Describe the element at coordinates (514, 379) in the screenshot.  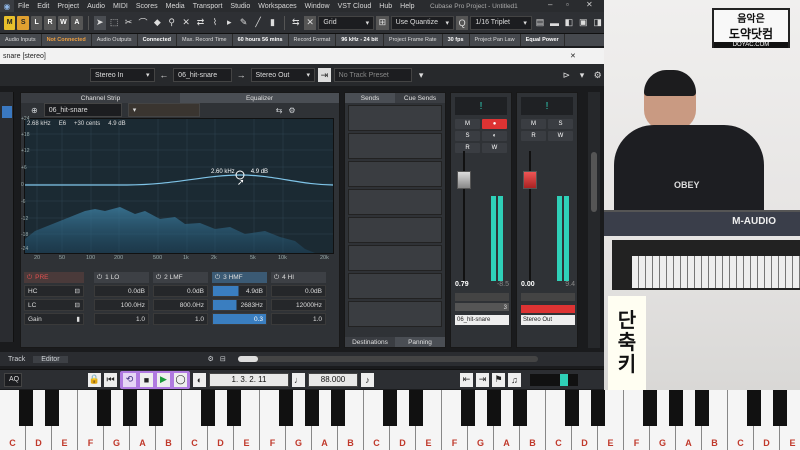
I see `click-icon: ♫` at that location.